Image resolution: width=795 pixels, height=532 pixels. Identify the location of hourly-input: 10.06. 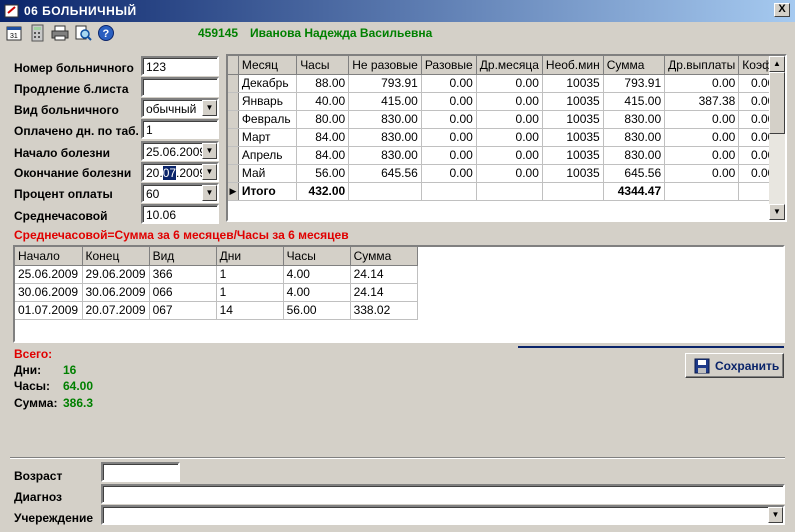
(180, 214).